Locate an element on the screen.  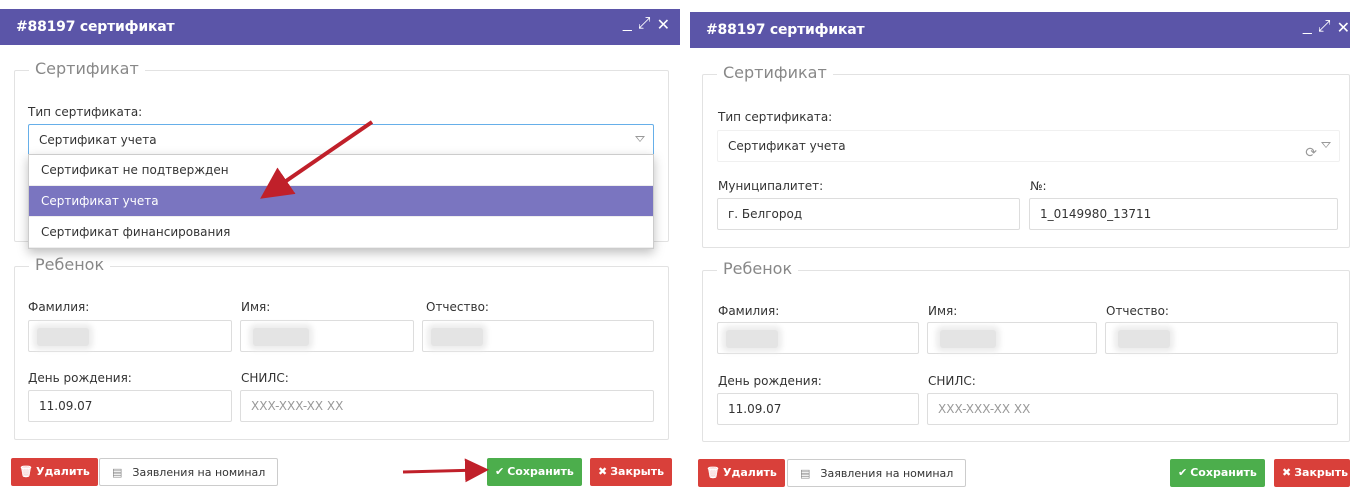
number-field: 1_0149980_13711 is located at coordinates (1183, 214).